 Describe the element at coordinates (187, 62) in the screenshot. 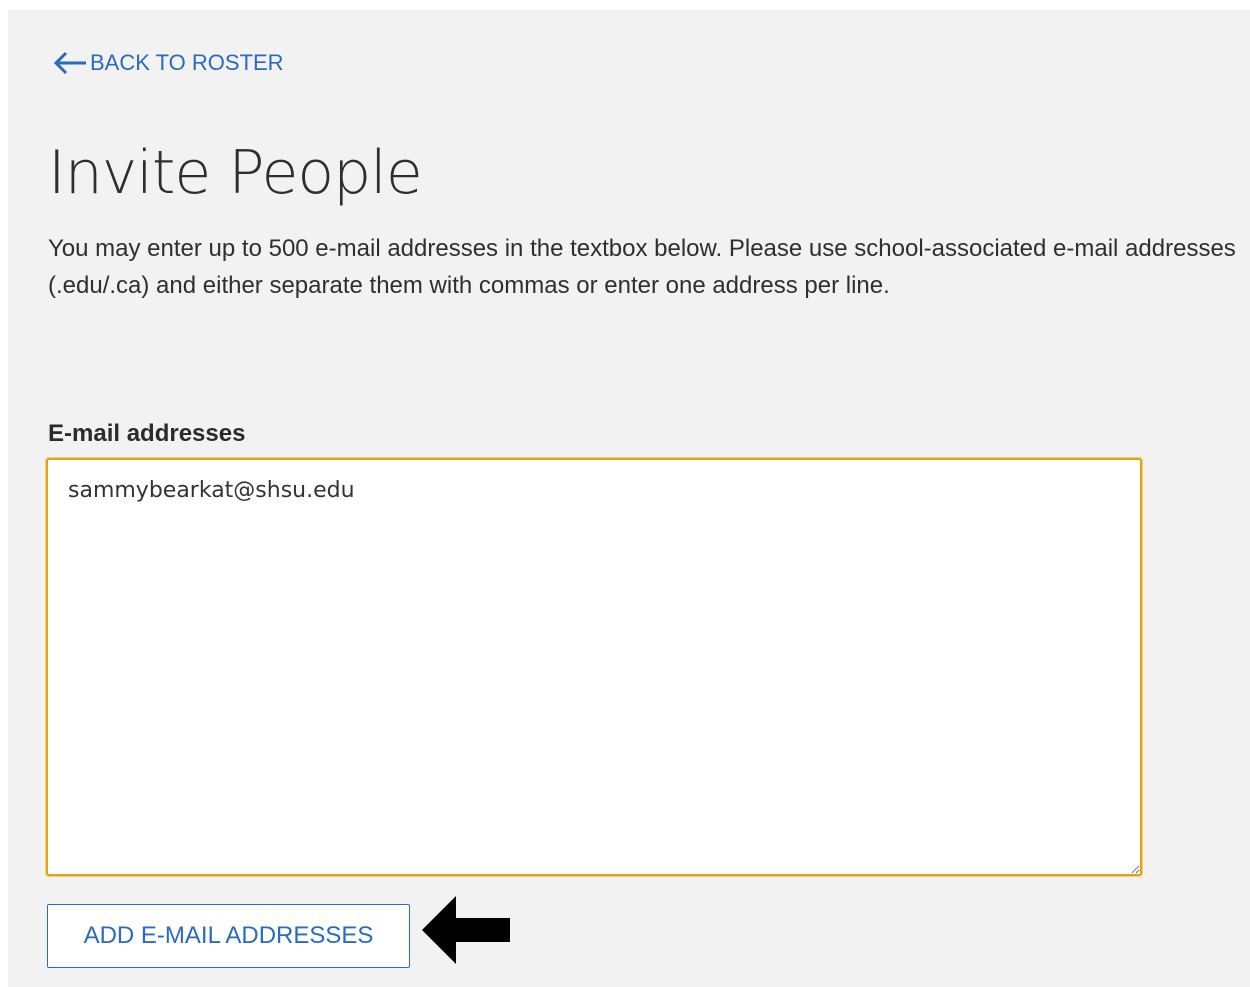

I see `back-to-roster-label: BACK TO ROSTER` at that location.